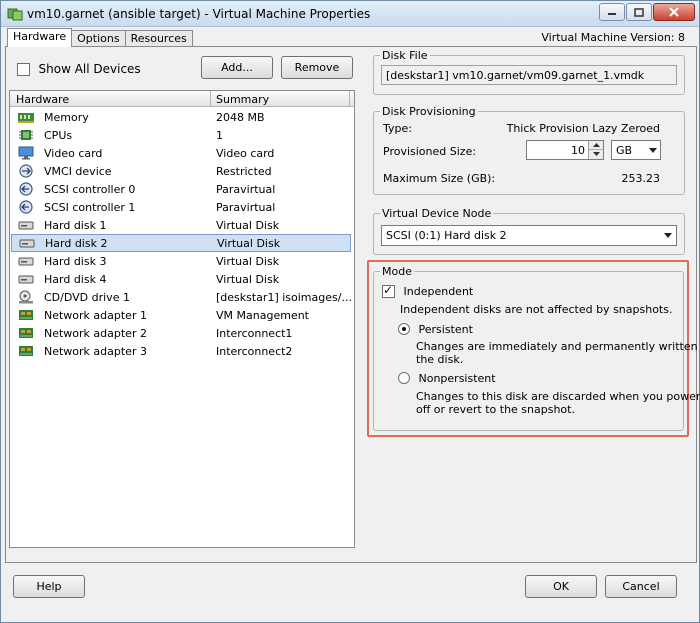 This screenshot has height=623, width=700. I want to click on column-header-hardware: Hardware, so click(42, 99).